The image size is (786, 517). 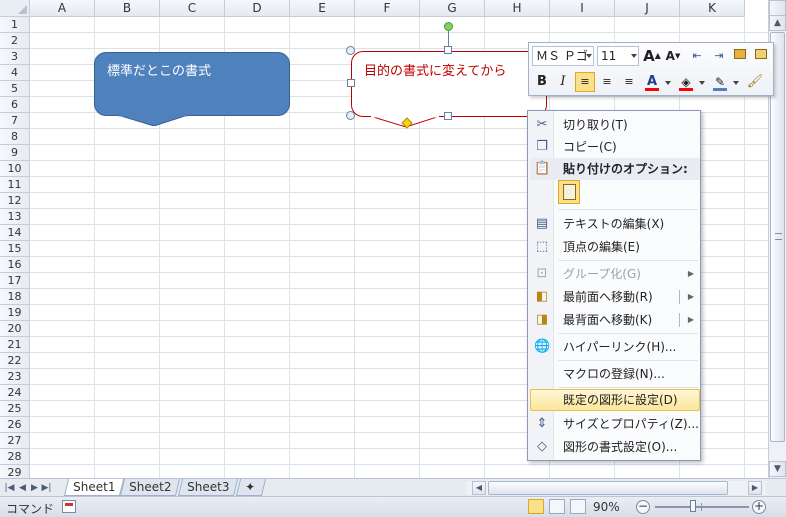 What do you see at coordinates (652, 82) in the screenshot?
I see `font-color-button: A` at bounding box center [652, 82].